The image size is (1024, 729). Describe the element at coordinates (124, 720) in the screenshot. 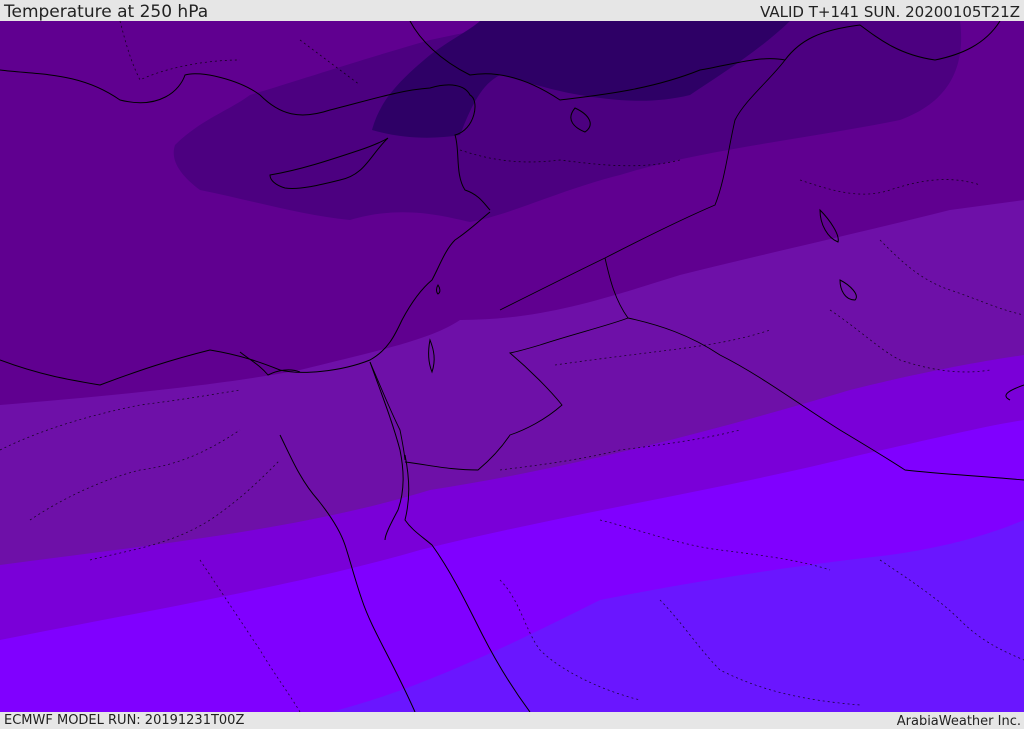

I see `model-run: ECMWF MODEL RUN: 20191231T00Z` at that location.